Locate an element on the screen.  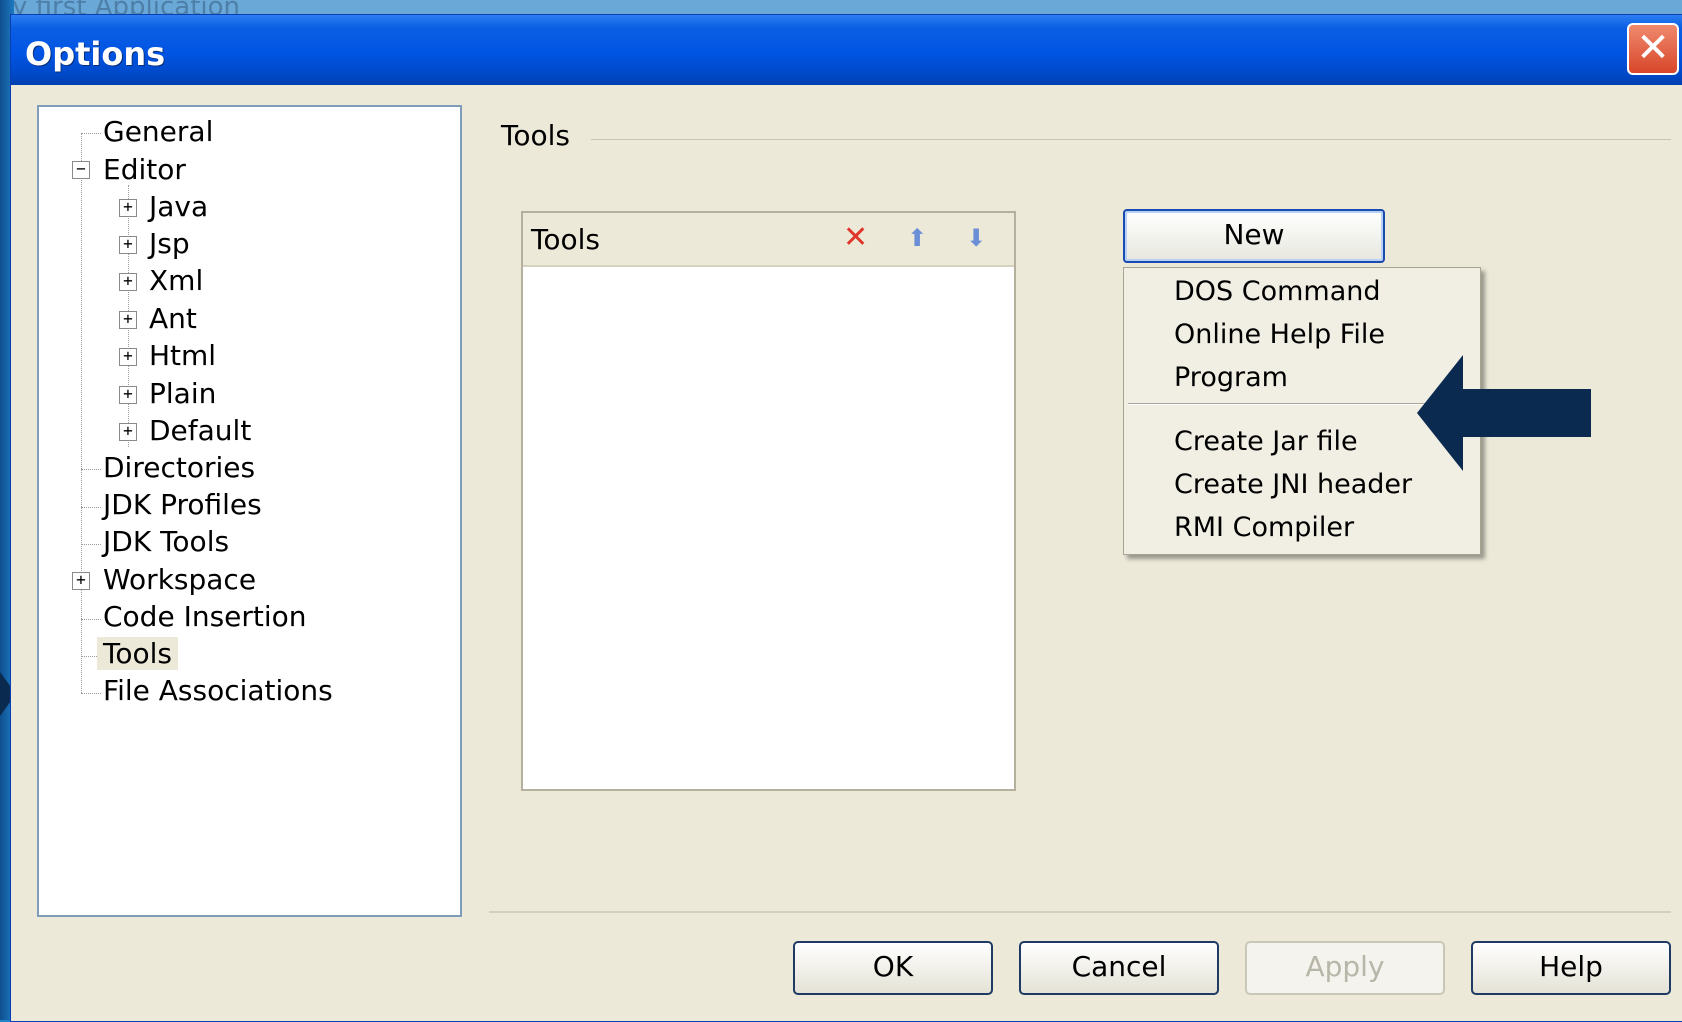
tree-item-plain: Plain is located at coordinates (182, 393).